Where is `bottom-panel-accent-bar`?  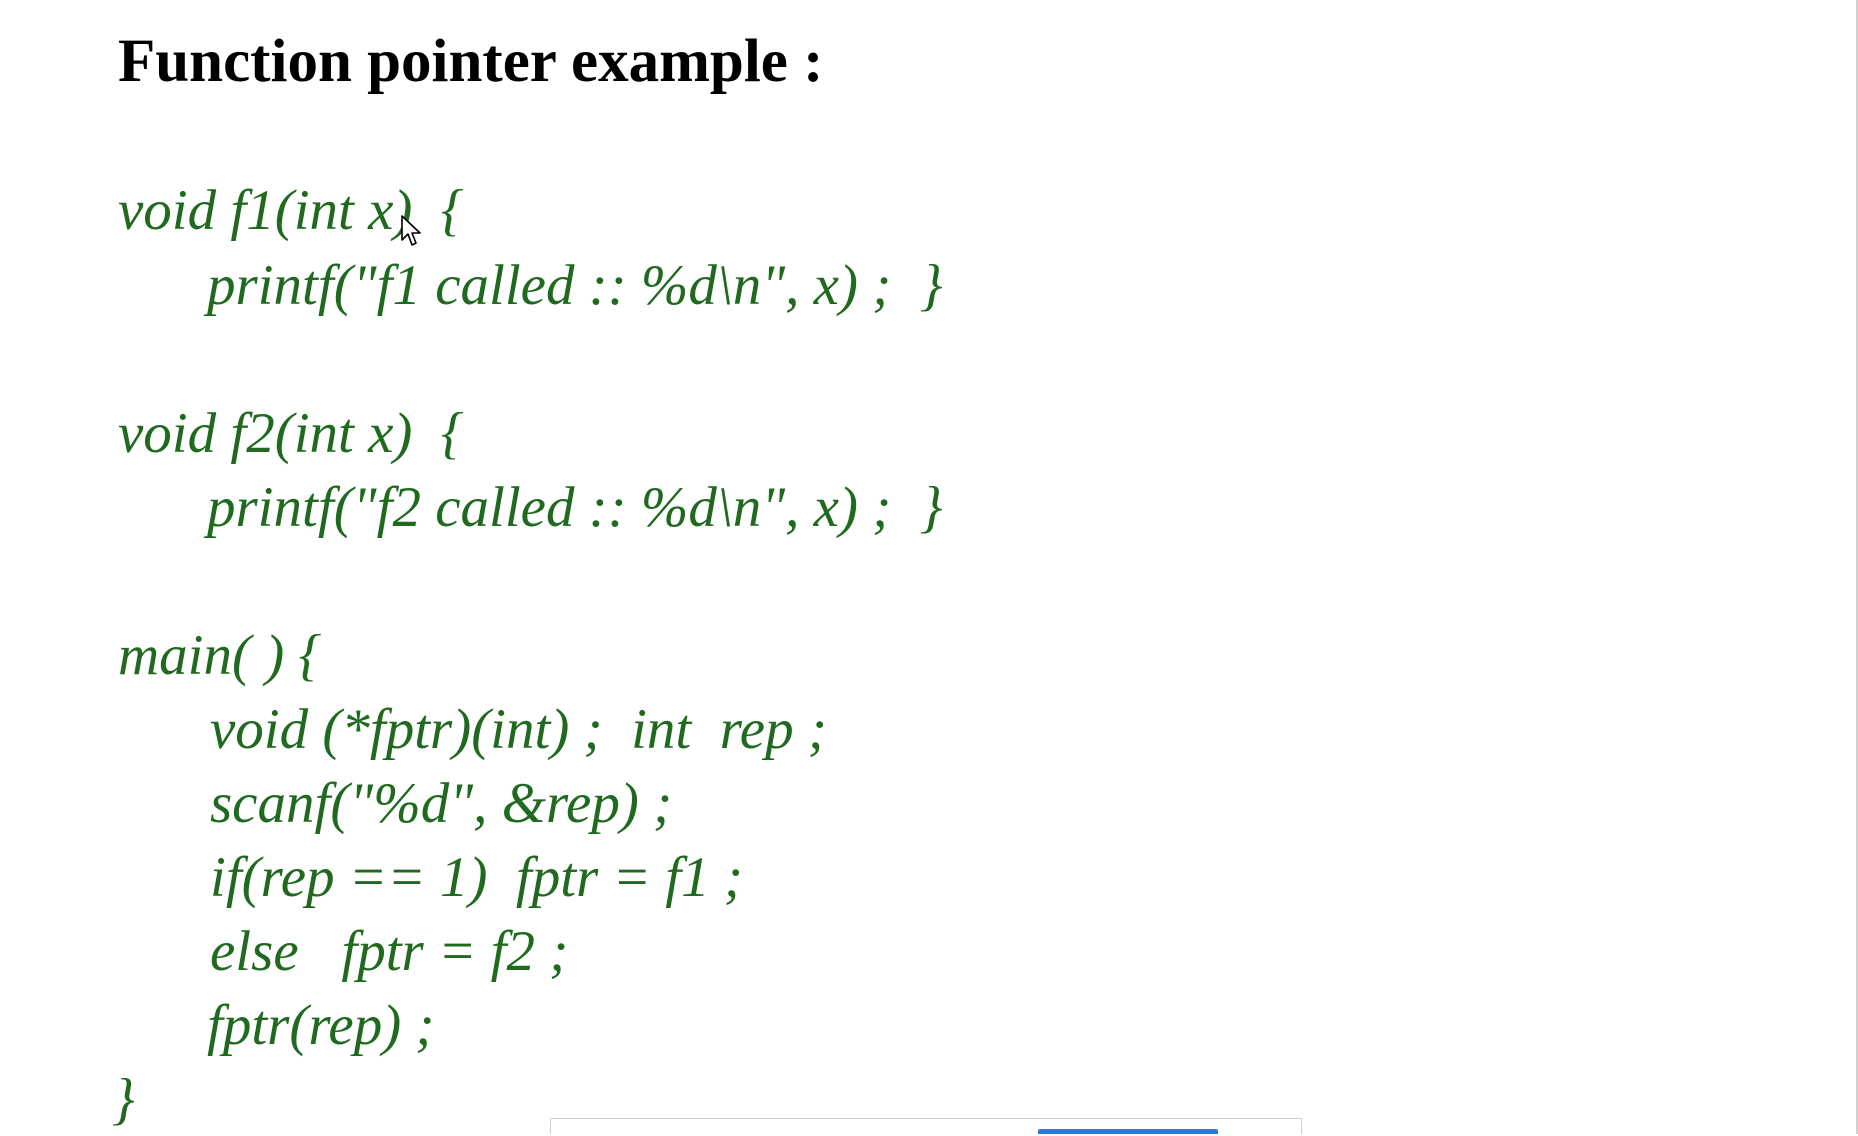
bottom-panel-accent-bar is located at coordinates (1128, 1131).